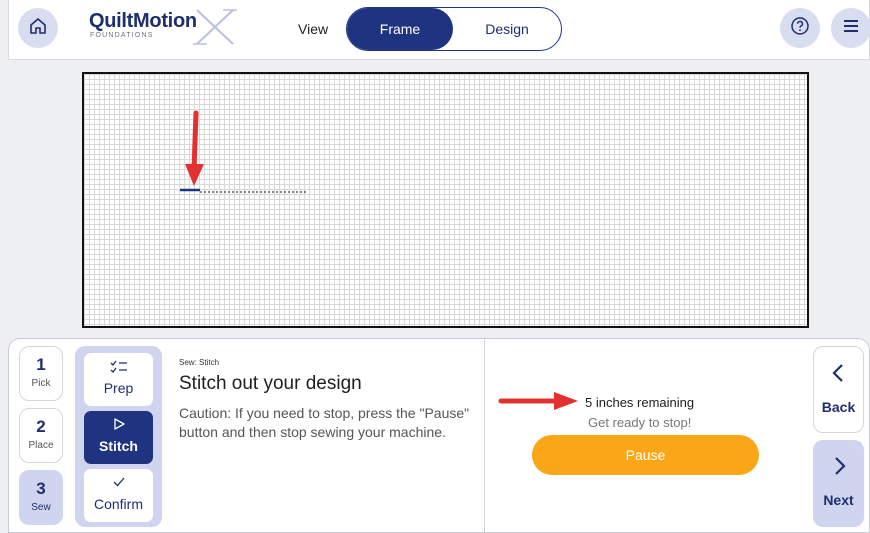 The height and width of the screenshot is (533, 870). Describe the element at coordinates (41, 445) in the screenshot. I see `step-label: Place` at that location.